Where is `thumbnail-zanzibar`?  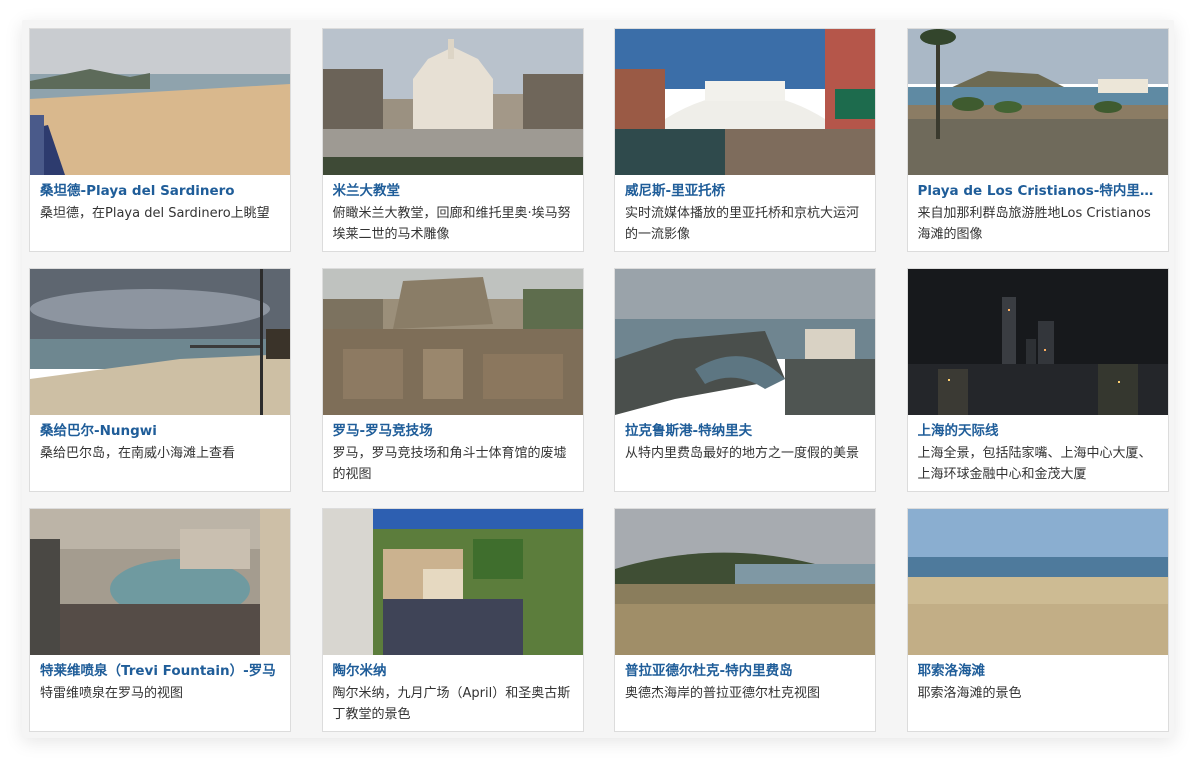 thumbnail-zanzibar is located at coordinates (160, 342).